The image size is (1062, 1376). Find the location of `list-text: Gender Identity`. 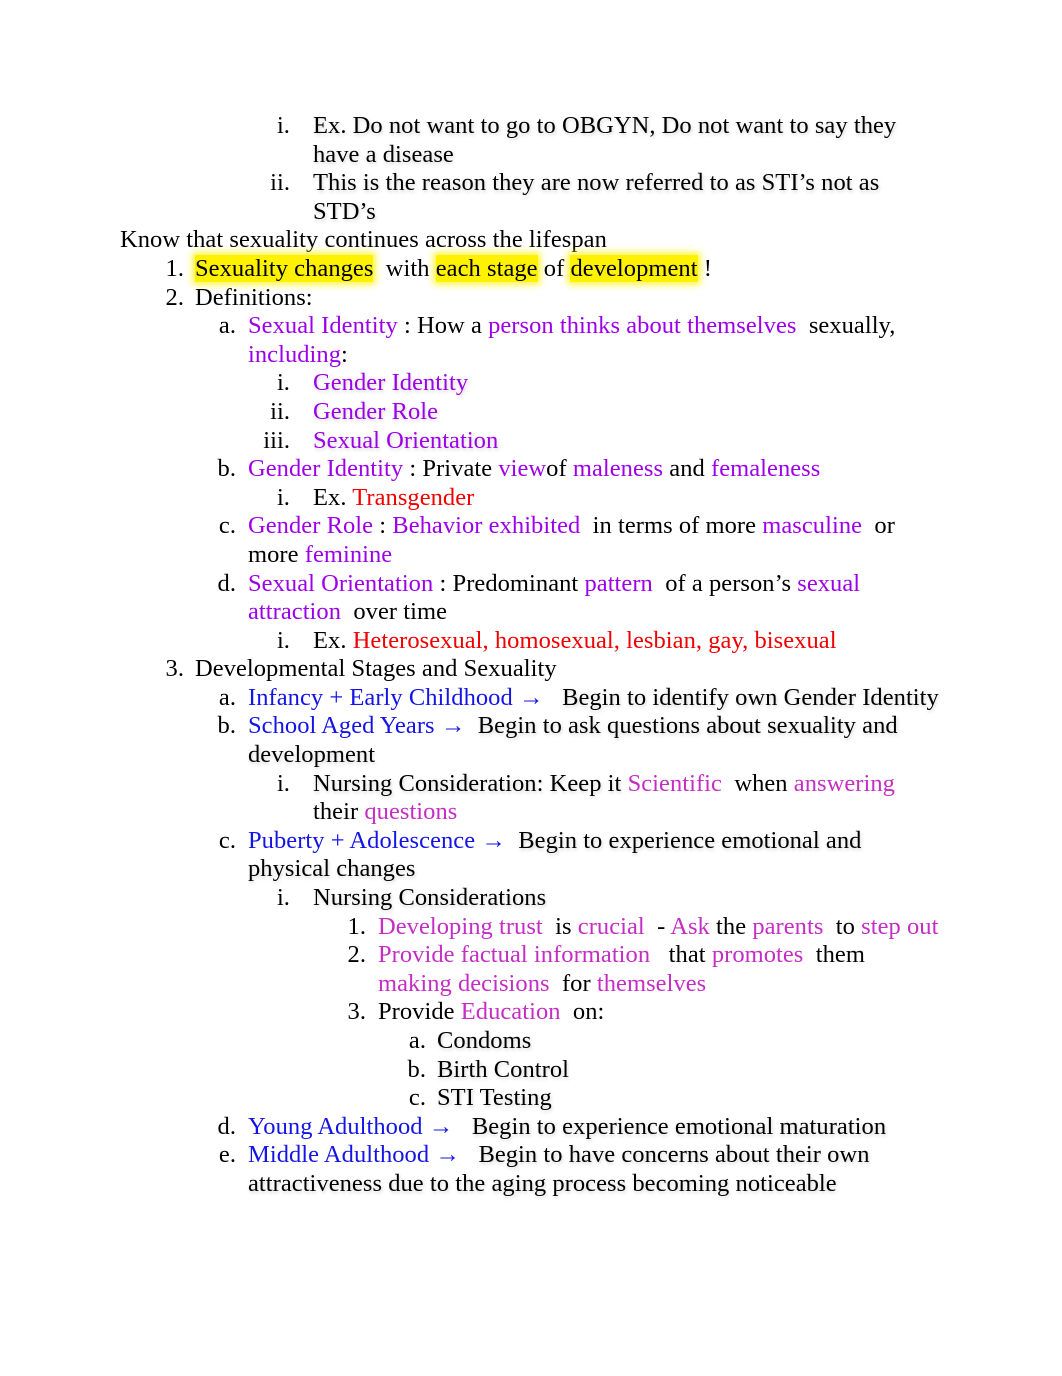

list-text: Gender Identity is located at coordinates (391, 383).